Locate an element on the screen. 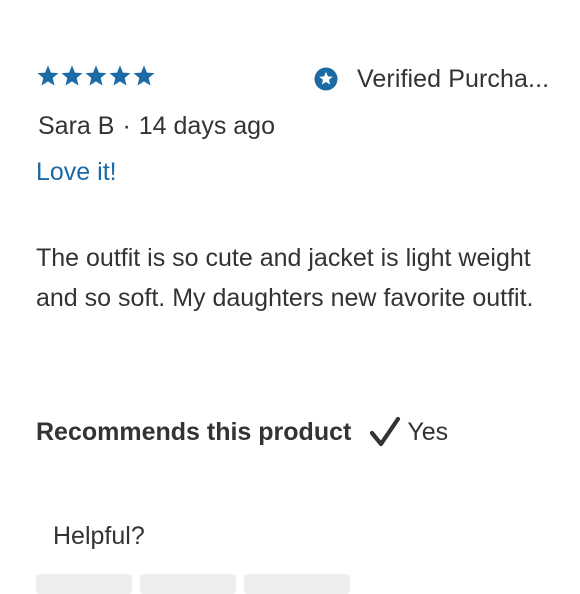  review-meta: Sara B · 14 days ago is located at coordinates (156, 126).